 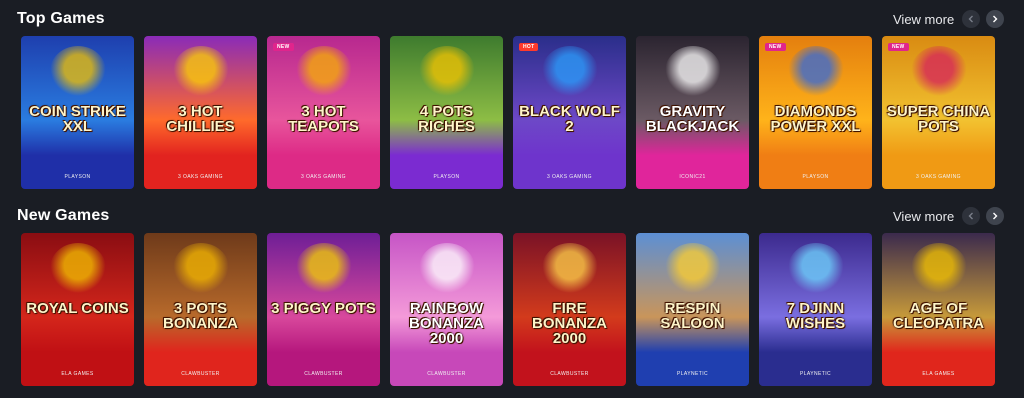 What do you see at coordinates (529, 47) in the screenshot?
I see `game-badge: HOT` at bounding box center [529, 47].